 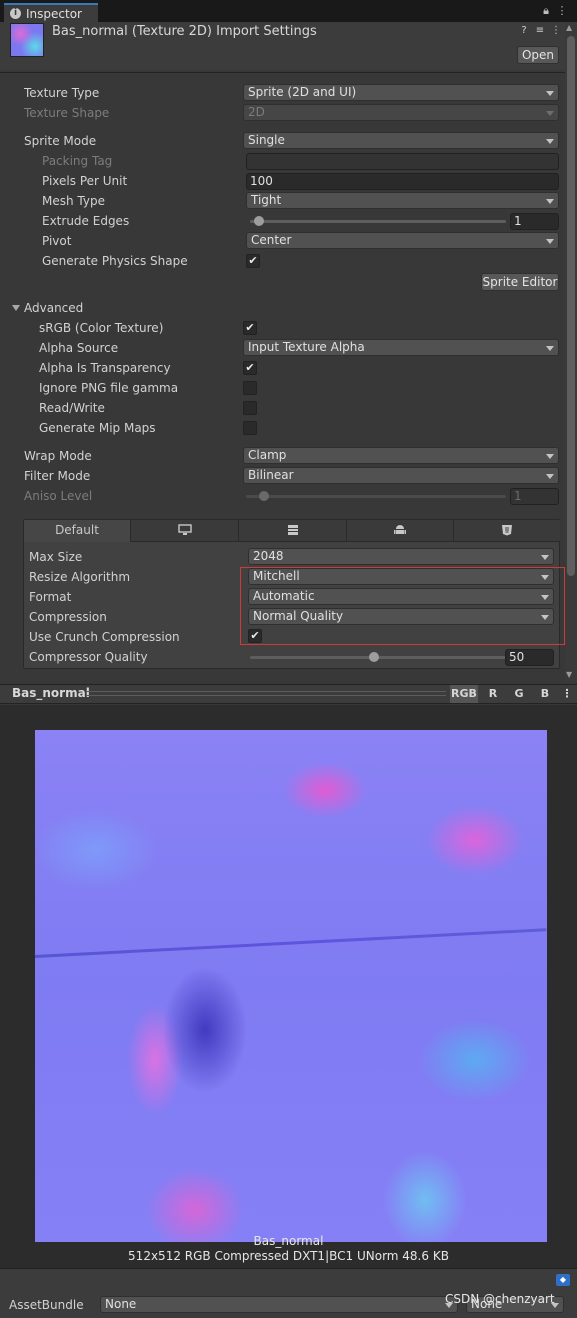 I want to click on preview-menu-icon: ⋮, so click(x=567, y=694).